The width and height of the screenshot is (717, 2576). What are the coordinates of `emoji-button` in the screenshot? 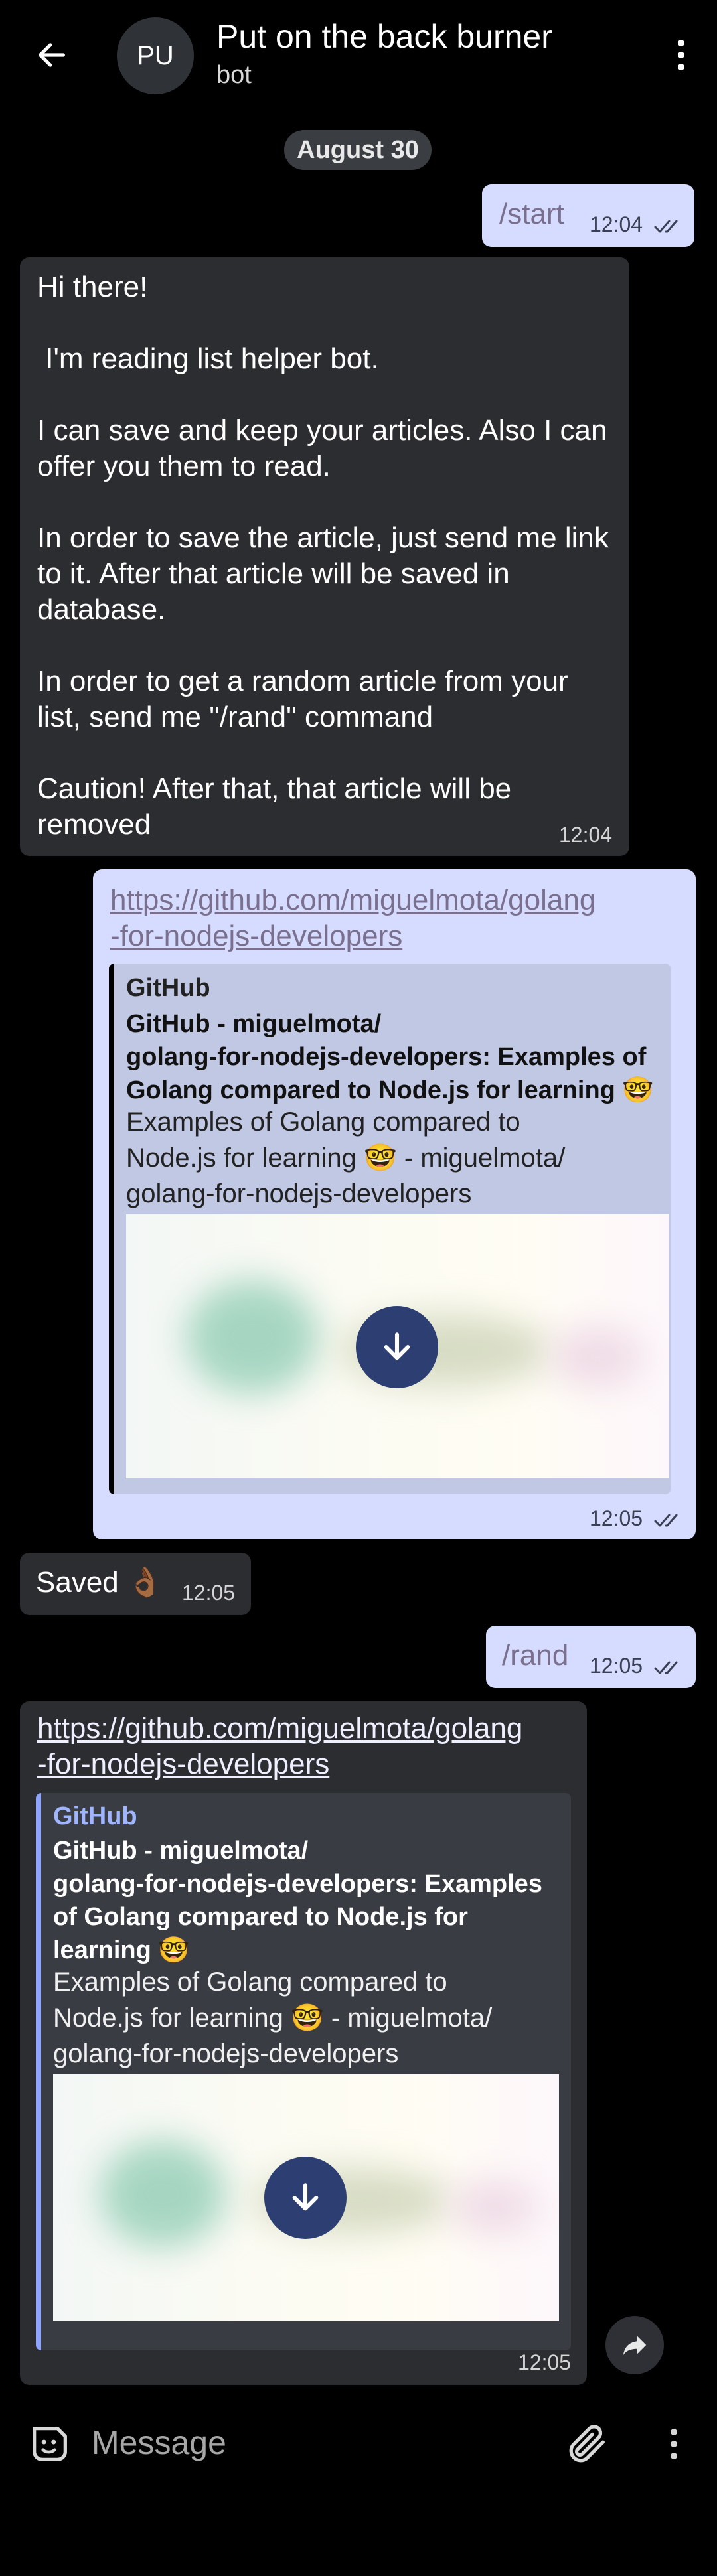 It's located at (50, 2444).